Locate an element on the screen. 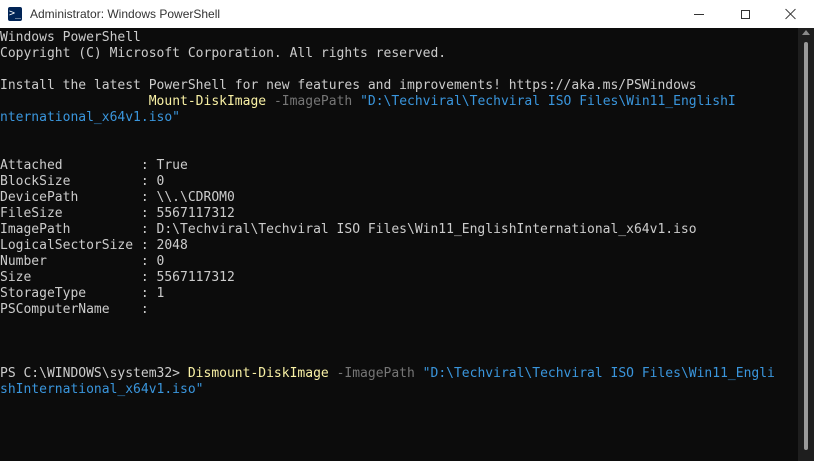  console-header-line: Windows PowerShell is located at coordinates (70, 37).